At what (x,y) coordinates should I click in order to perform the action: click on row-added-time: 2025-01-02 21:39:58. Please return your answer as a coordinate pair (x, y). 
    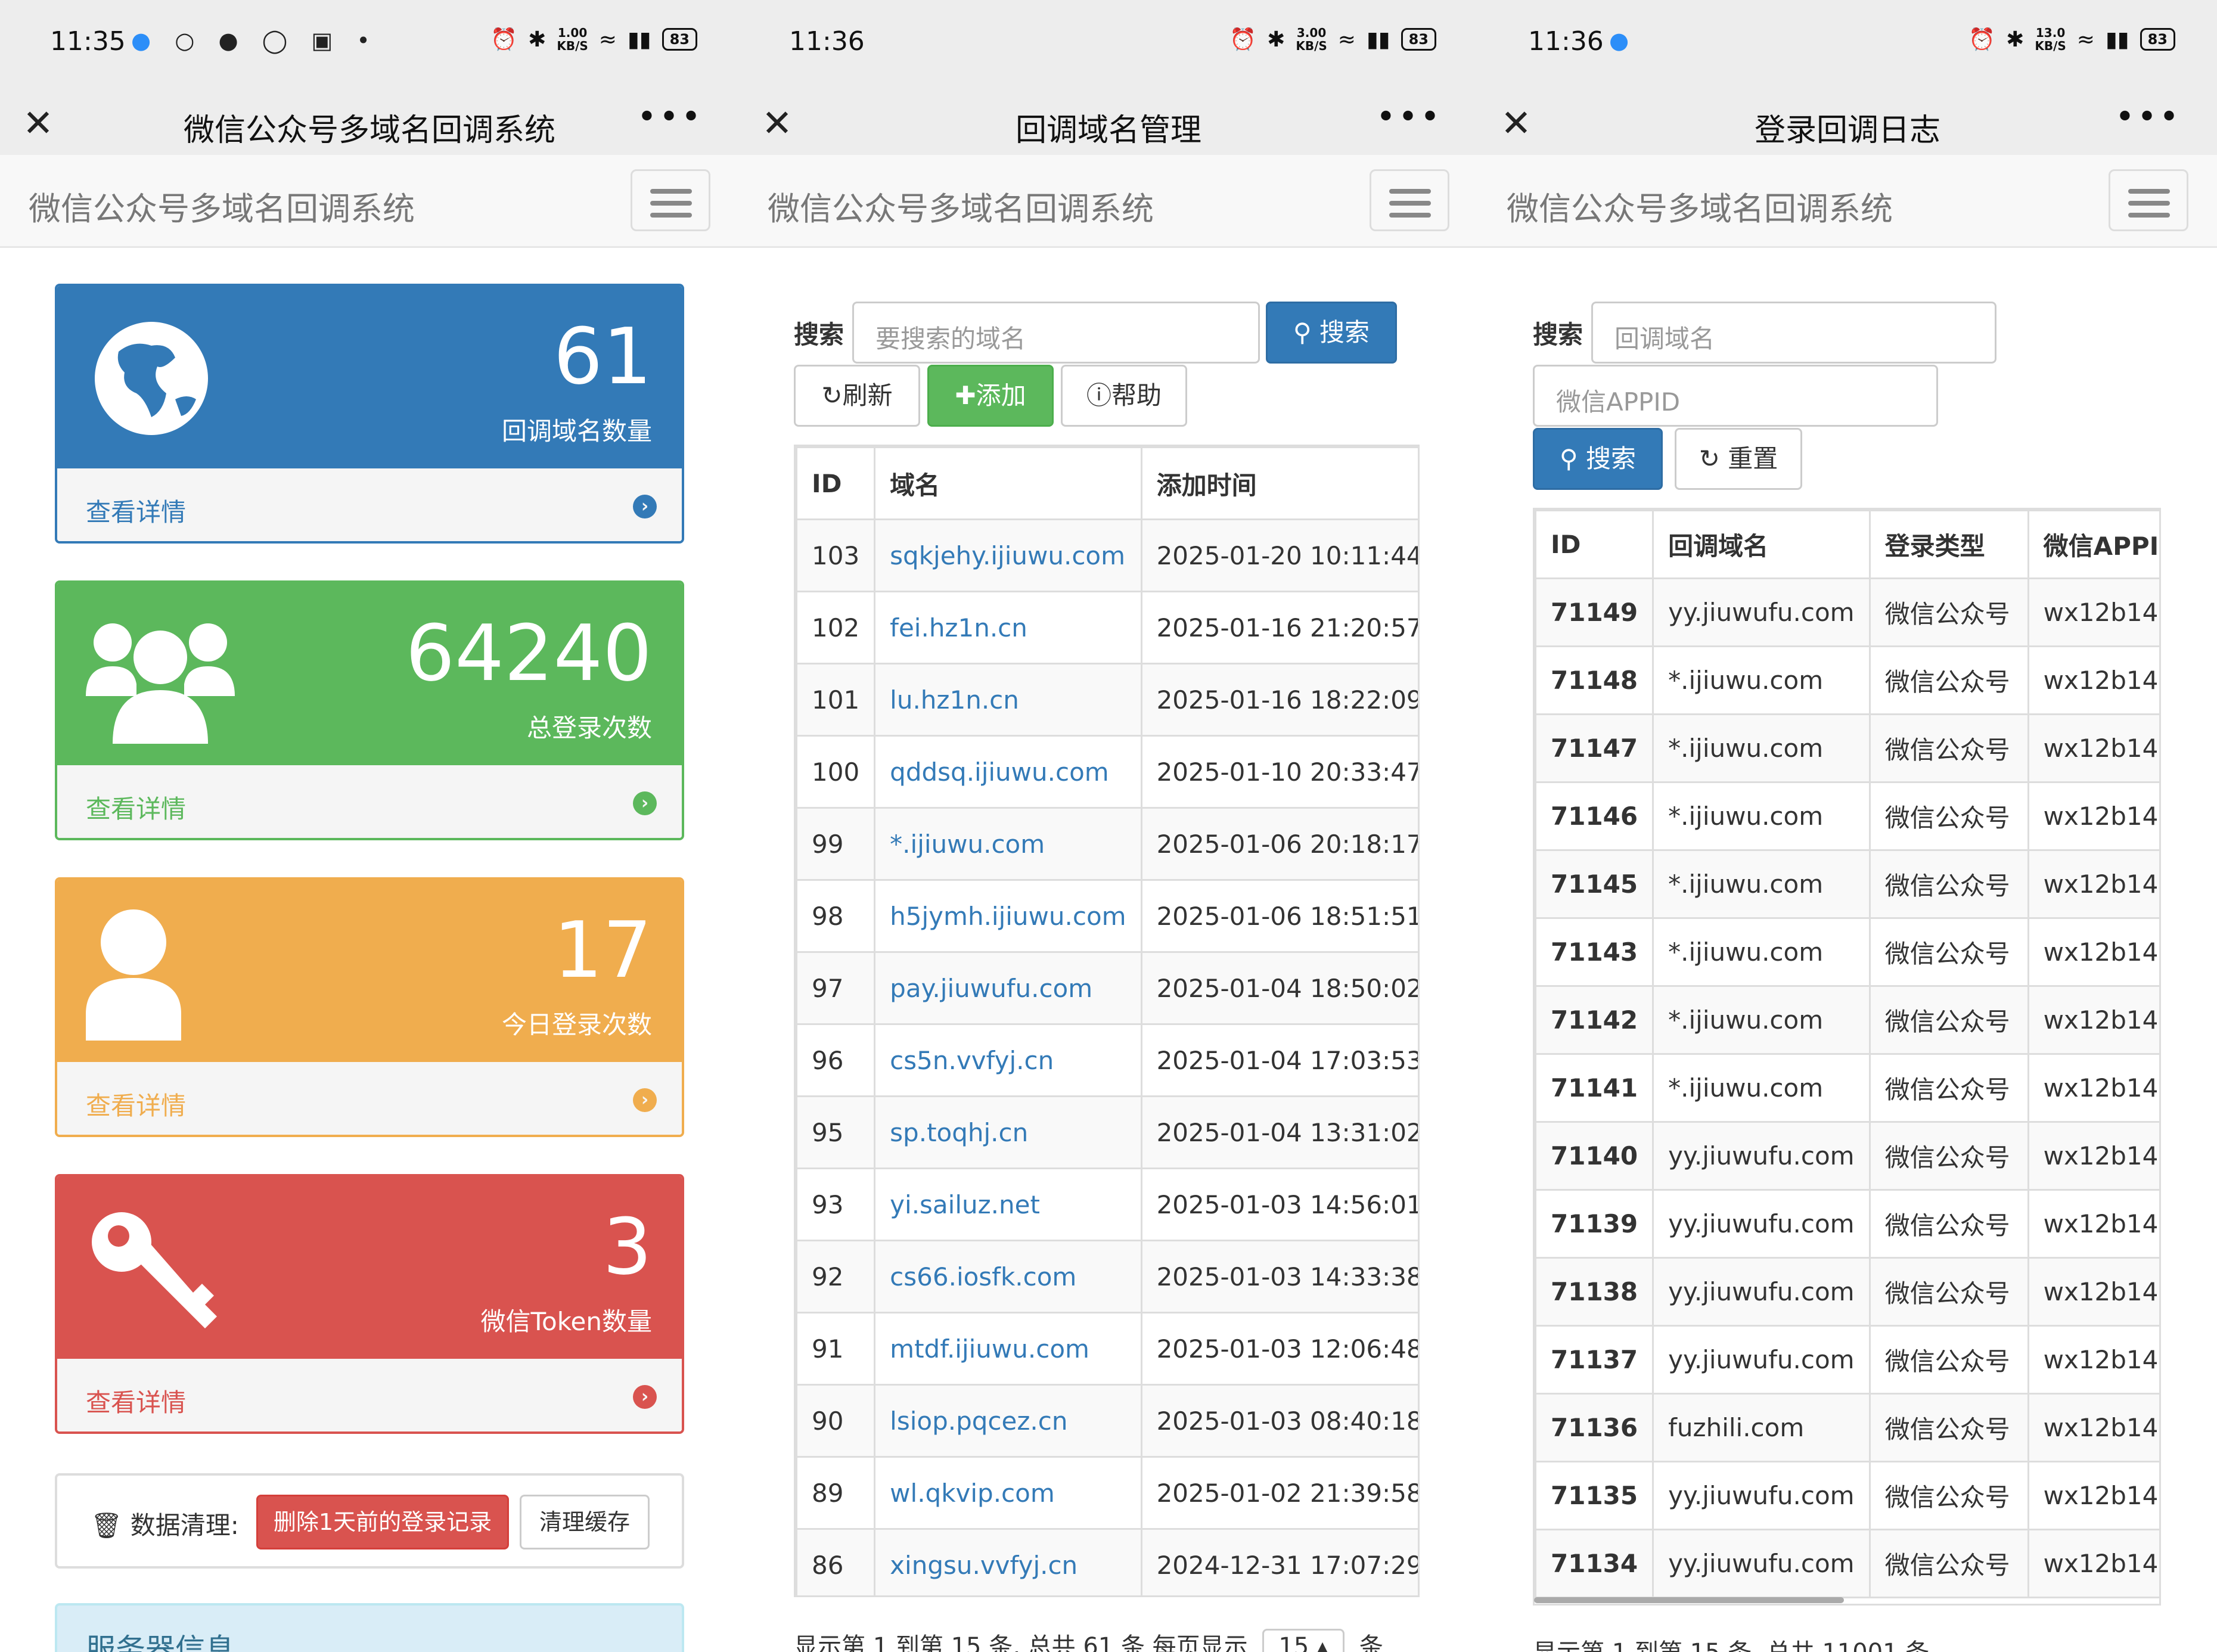
    Looking at the image, I should click on (1279, 1493).